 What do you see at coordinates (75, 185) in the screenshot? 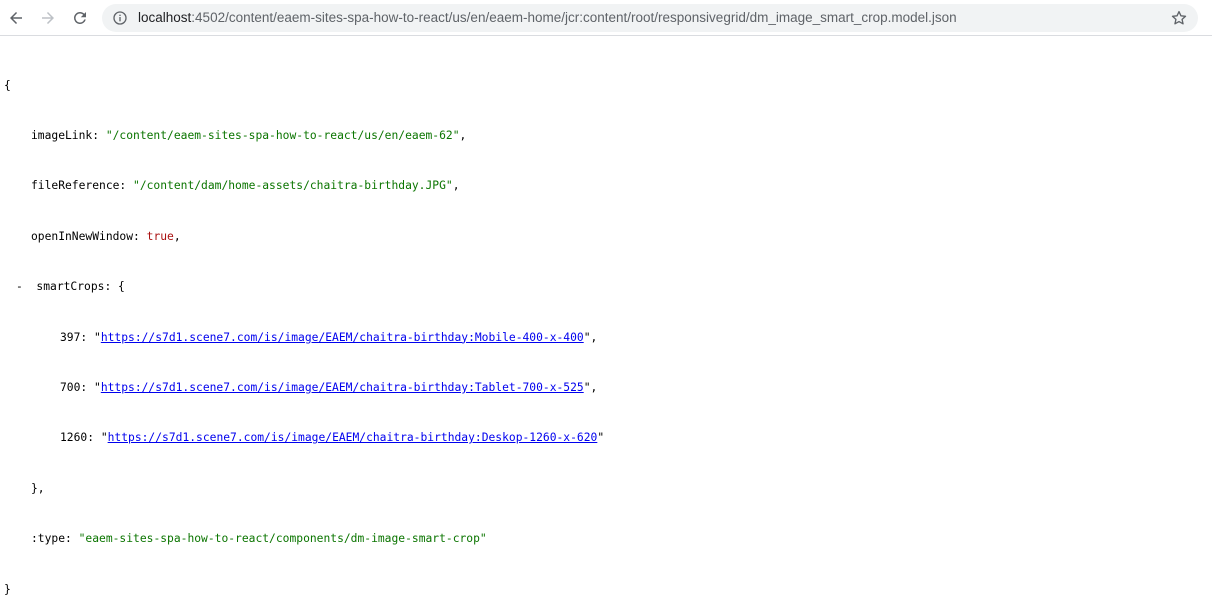
I see `json-key: fileReference` at bounding box center [75, 185].